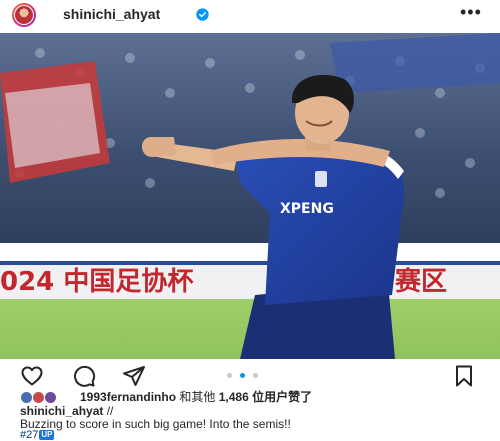  I want to click on banner-text: 024 中国足协杯, so click(96, 282).